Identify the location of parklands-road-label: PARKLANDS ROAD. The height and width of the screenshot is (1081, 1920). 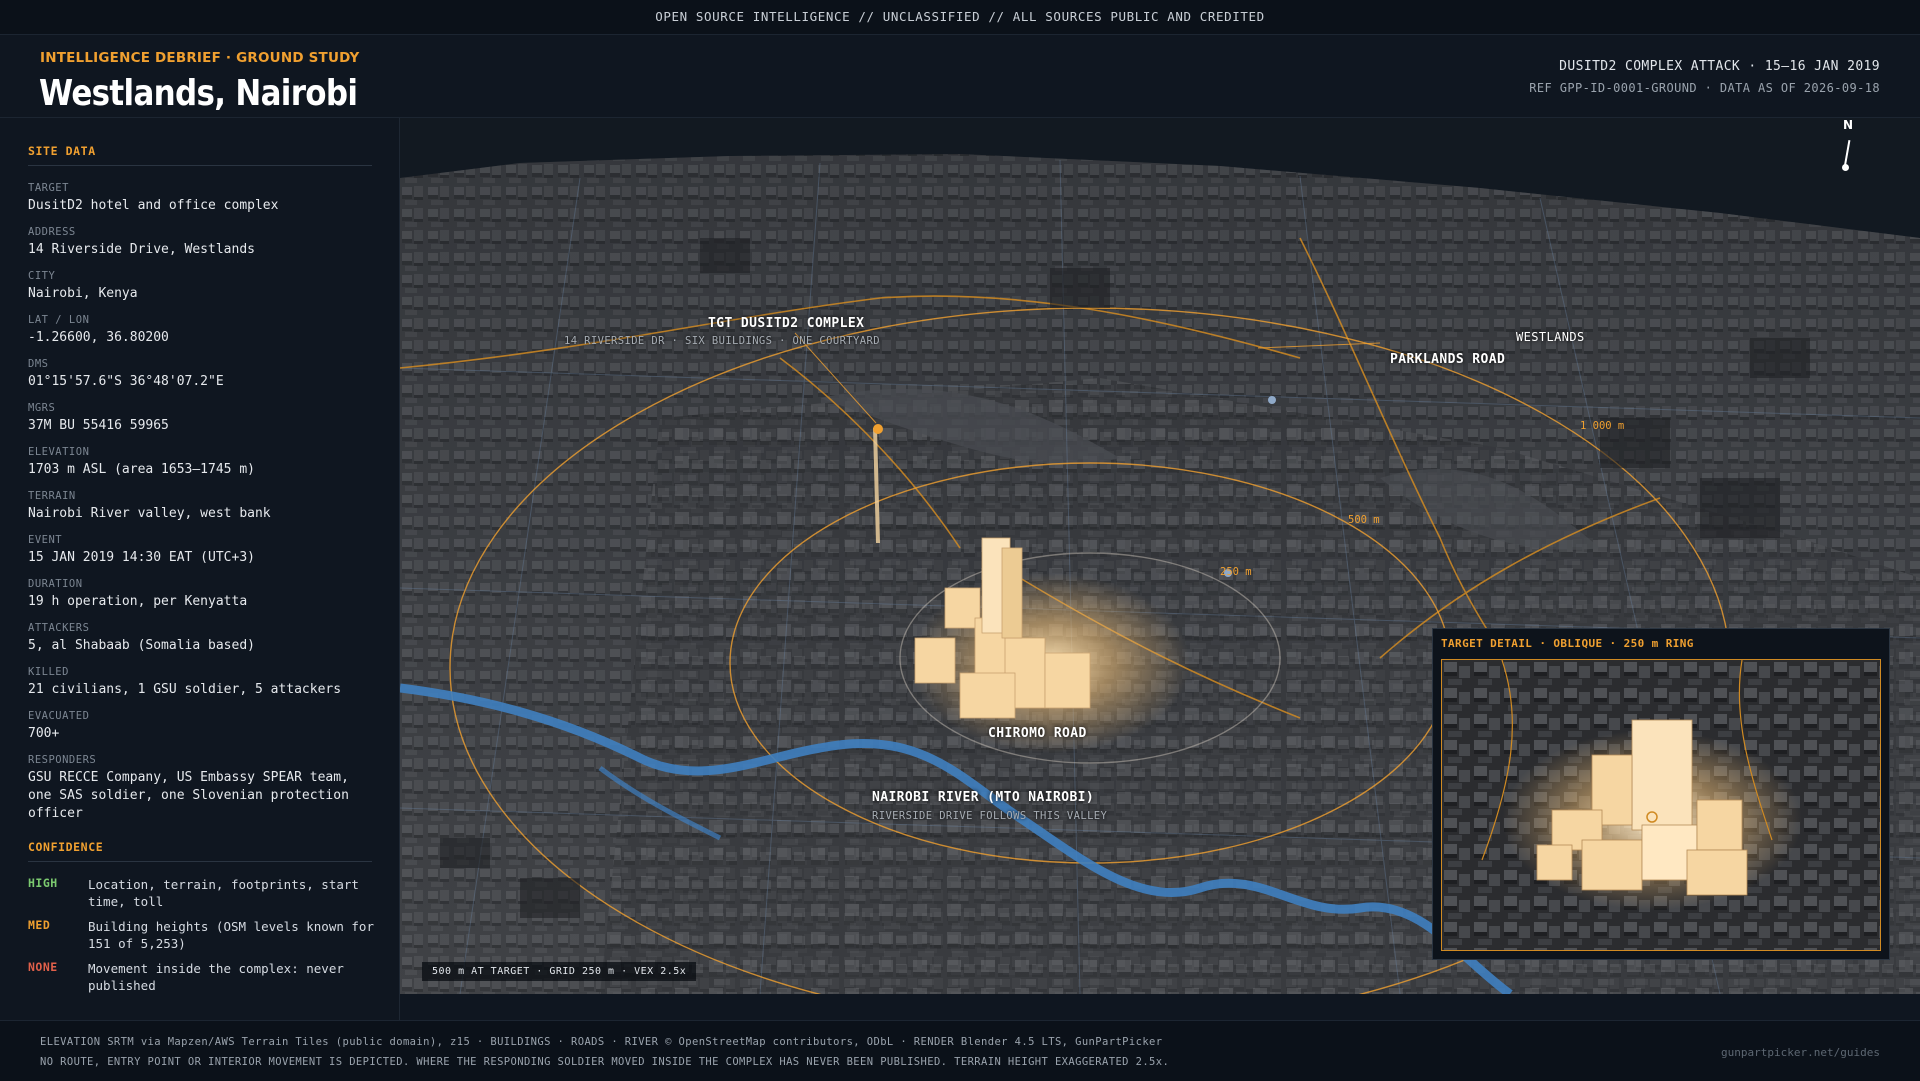
(1448, 359).